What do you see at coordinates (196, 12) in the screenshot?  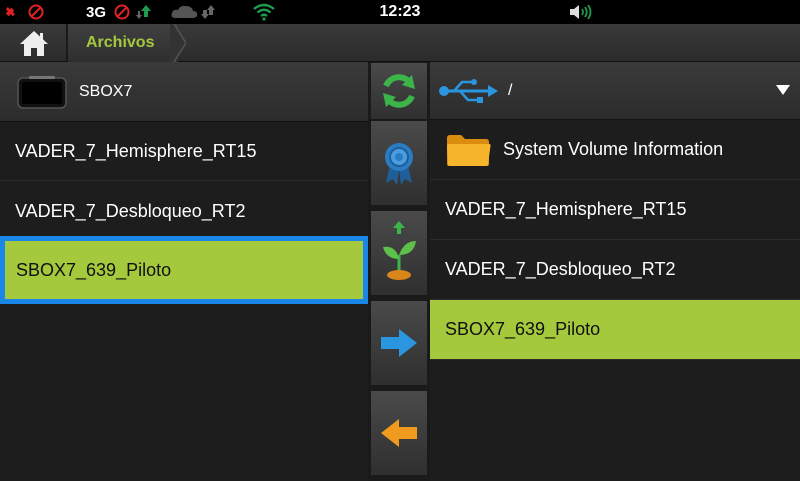 I see `cloud-sync-icon` at bounding box center [196, 12].